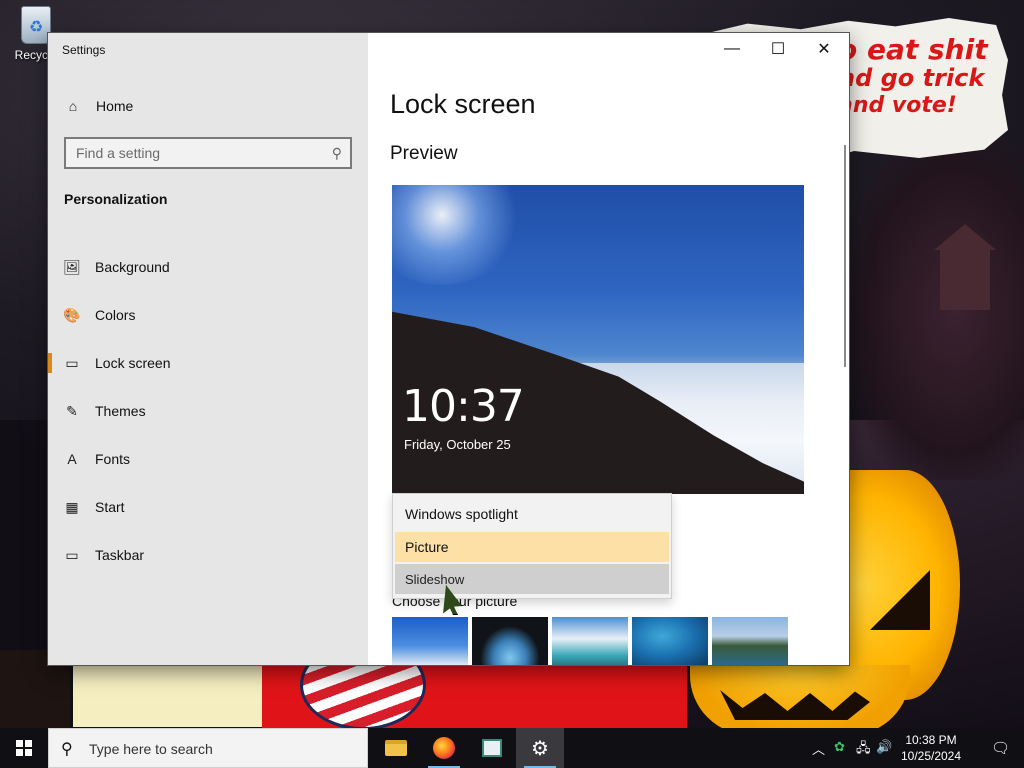  I want to click on taskbar-settings: ⚙, so click(540, 748).